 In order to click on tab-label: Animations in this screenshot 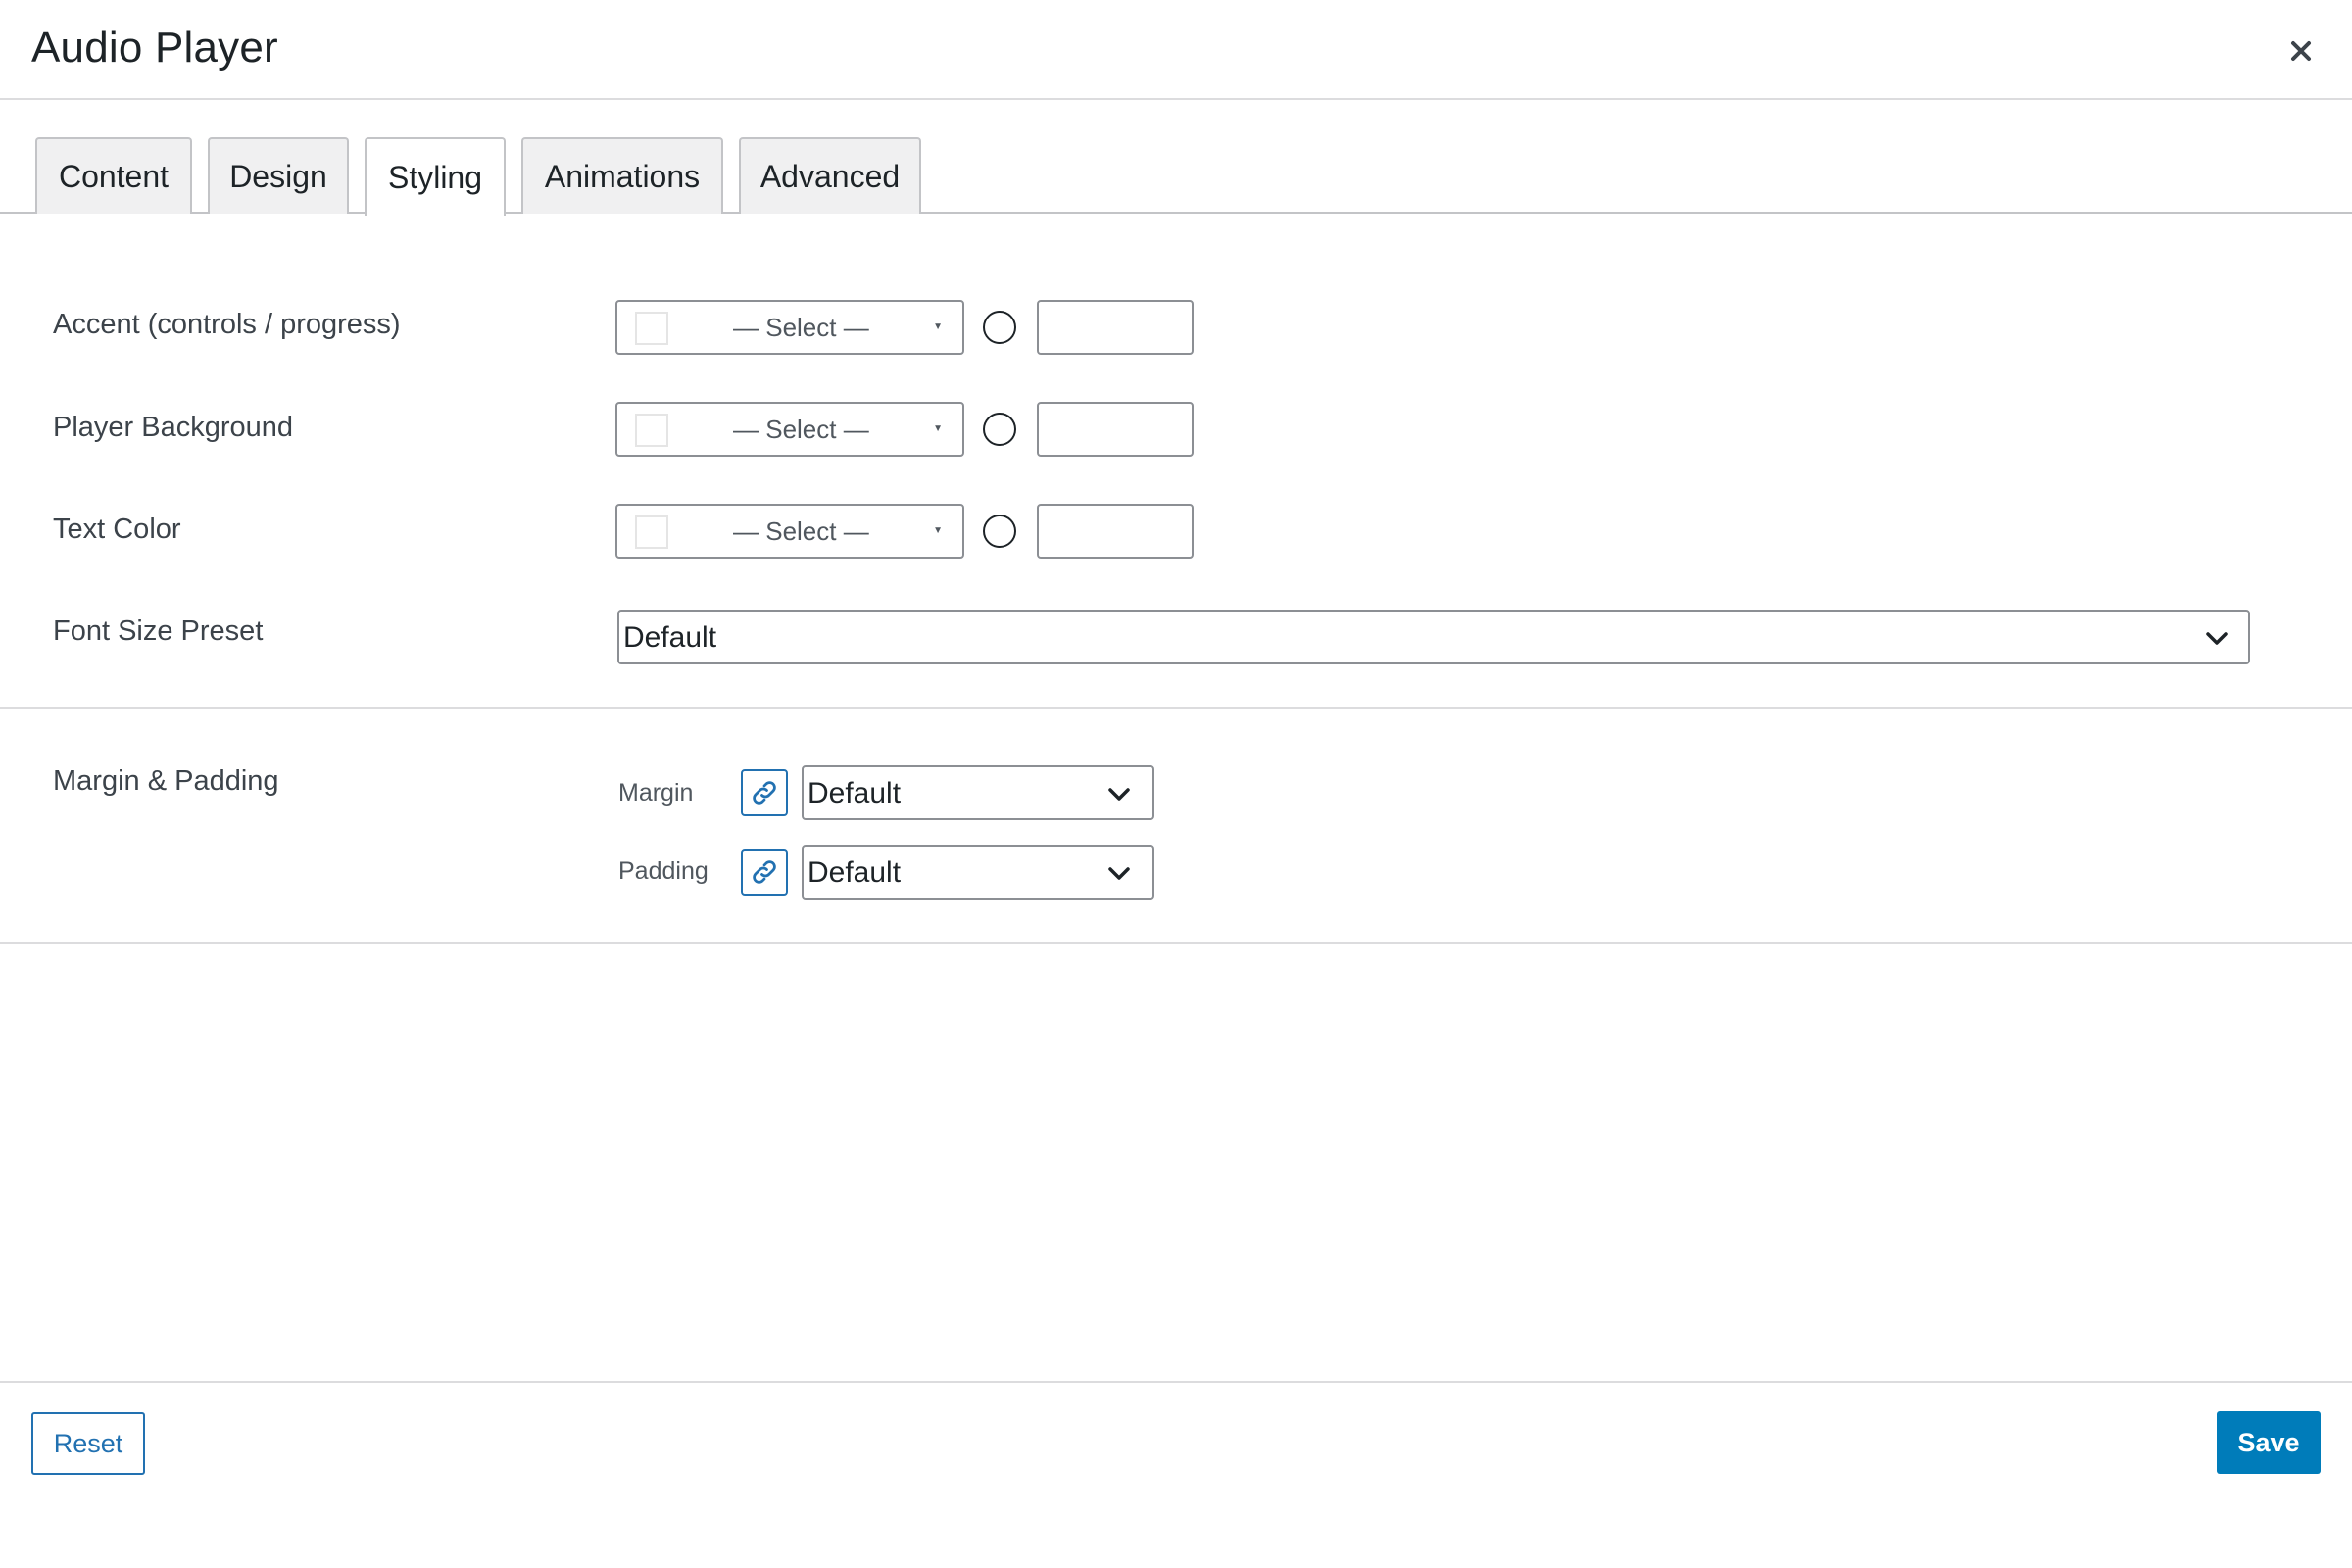, I will do `click(622, 176)`.